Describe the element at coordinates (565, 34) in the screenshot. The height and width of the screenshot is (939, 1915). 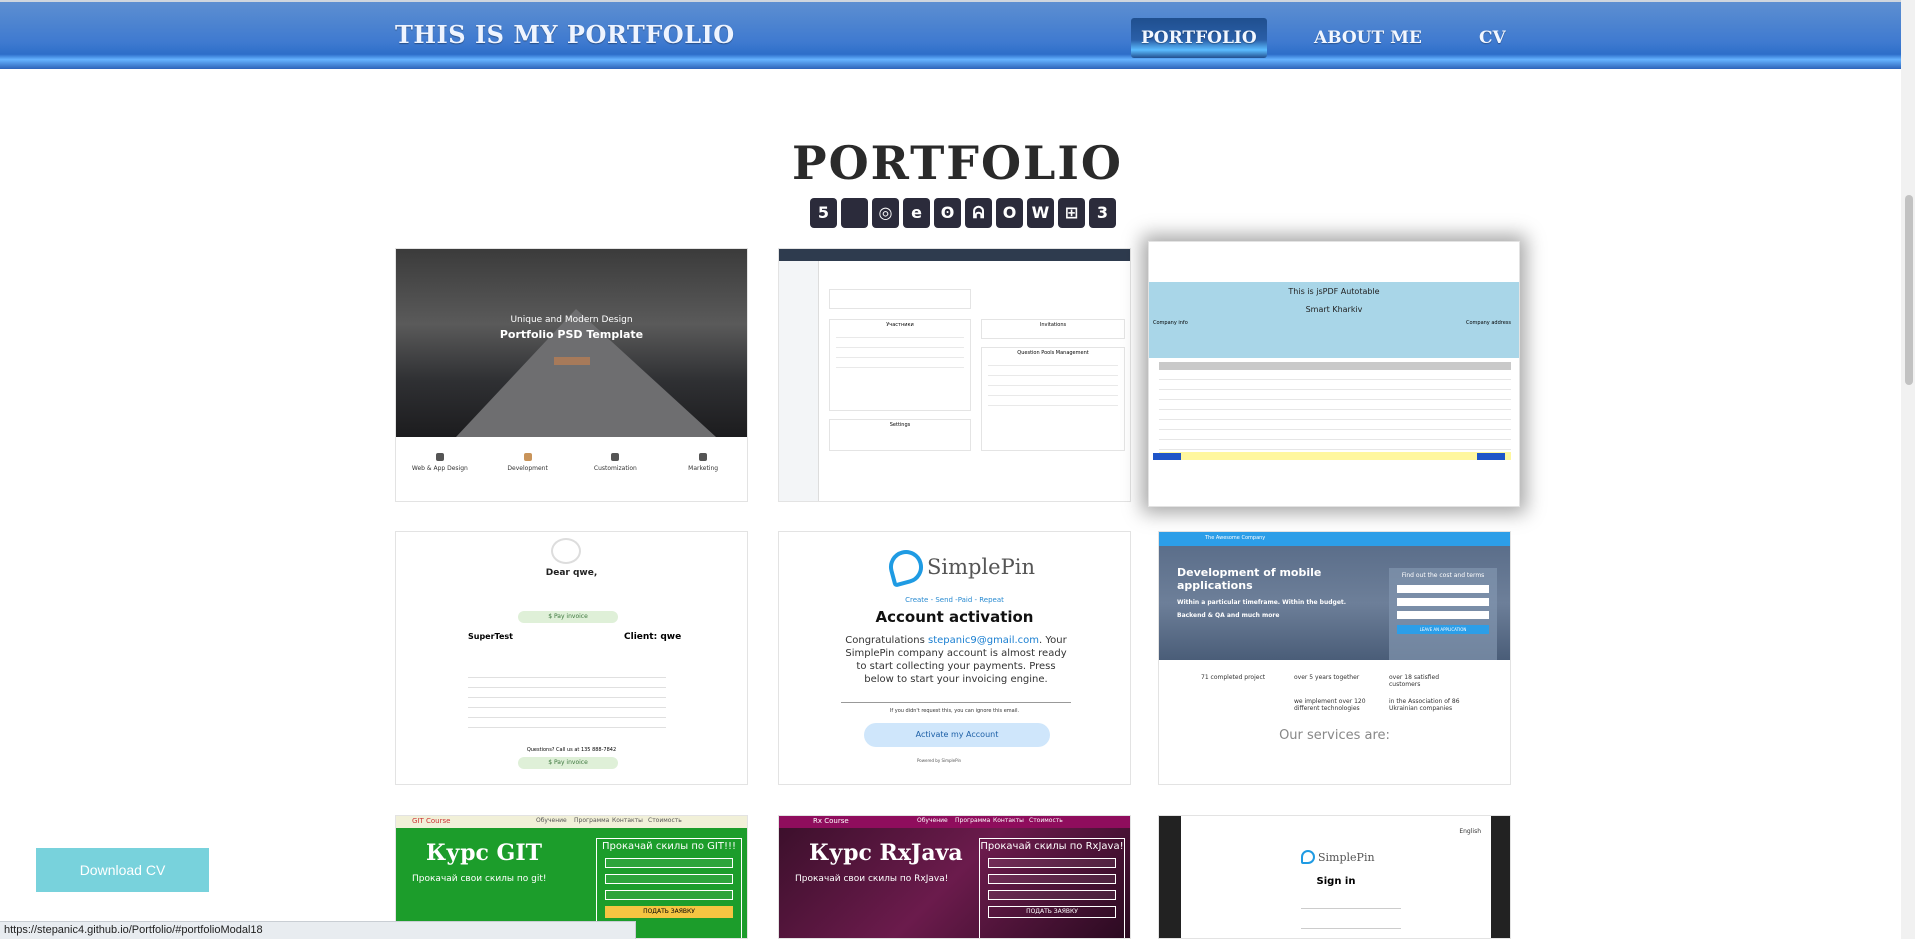
I see `site-brand: THIS IS MY PORTFOLIO` at that location.